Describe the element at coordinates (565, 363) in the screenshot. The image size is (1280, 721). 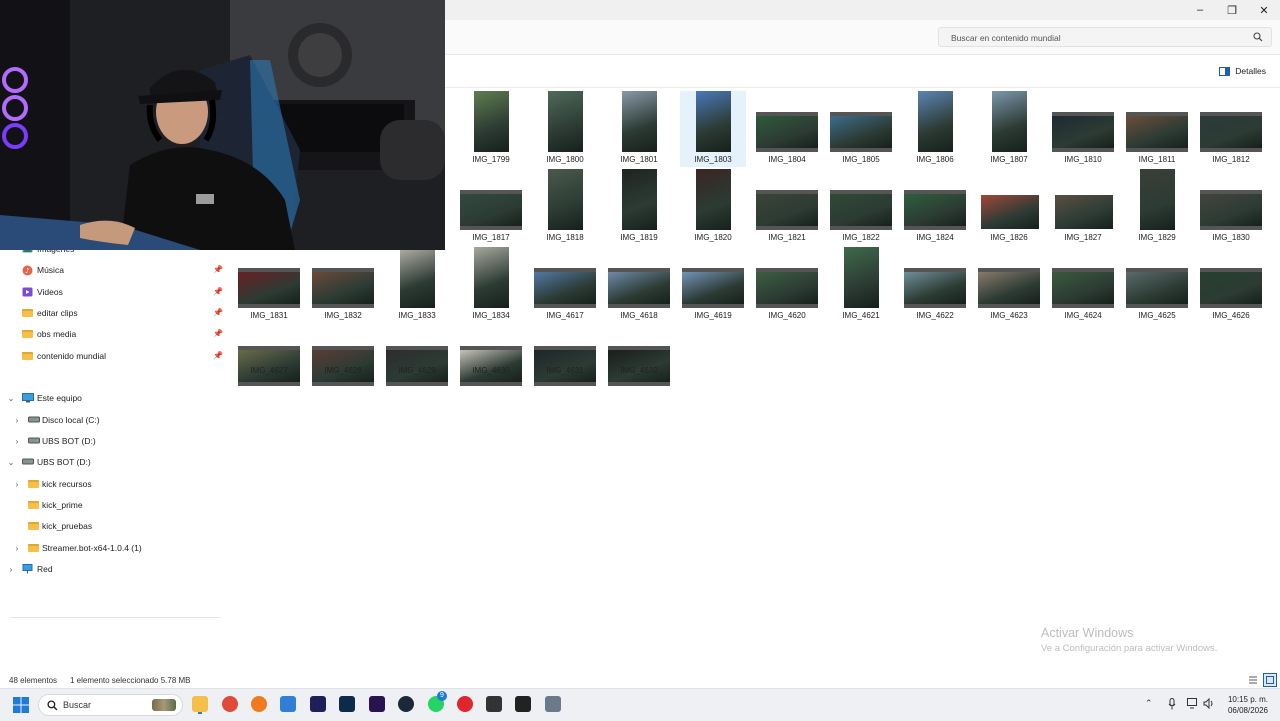
I see `file-item: IMG_4631` at that location.